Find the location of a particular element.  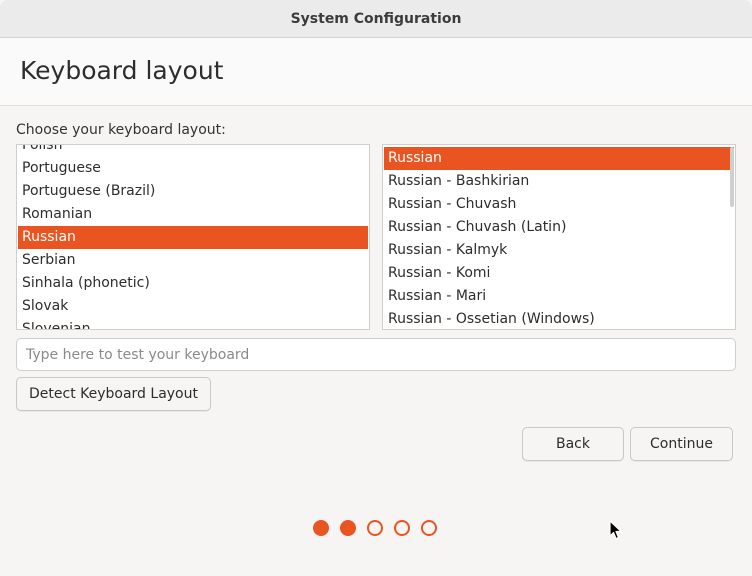

page-header: Keyboard layout is located at coordinates (376, 72).